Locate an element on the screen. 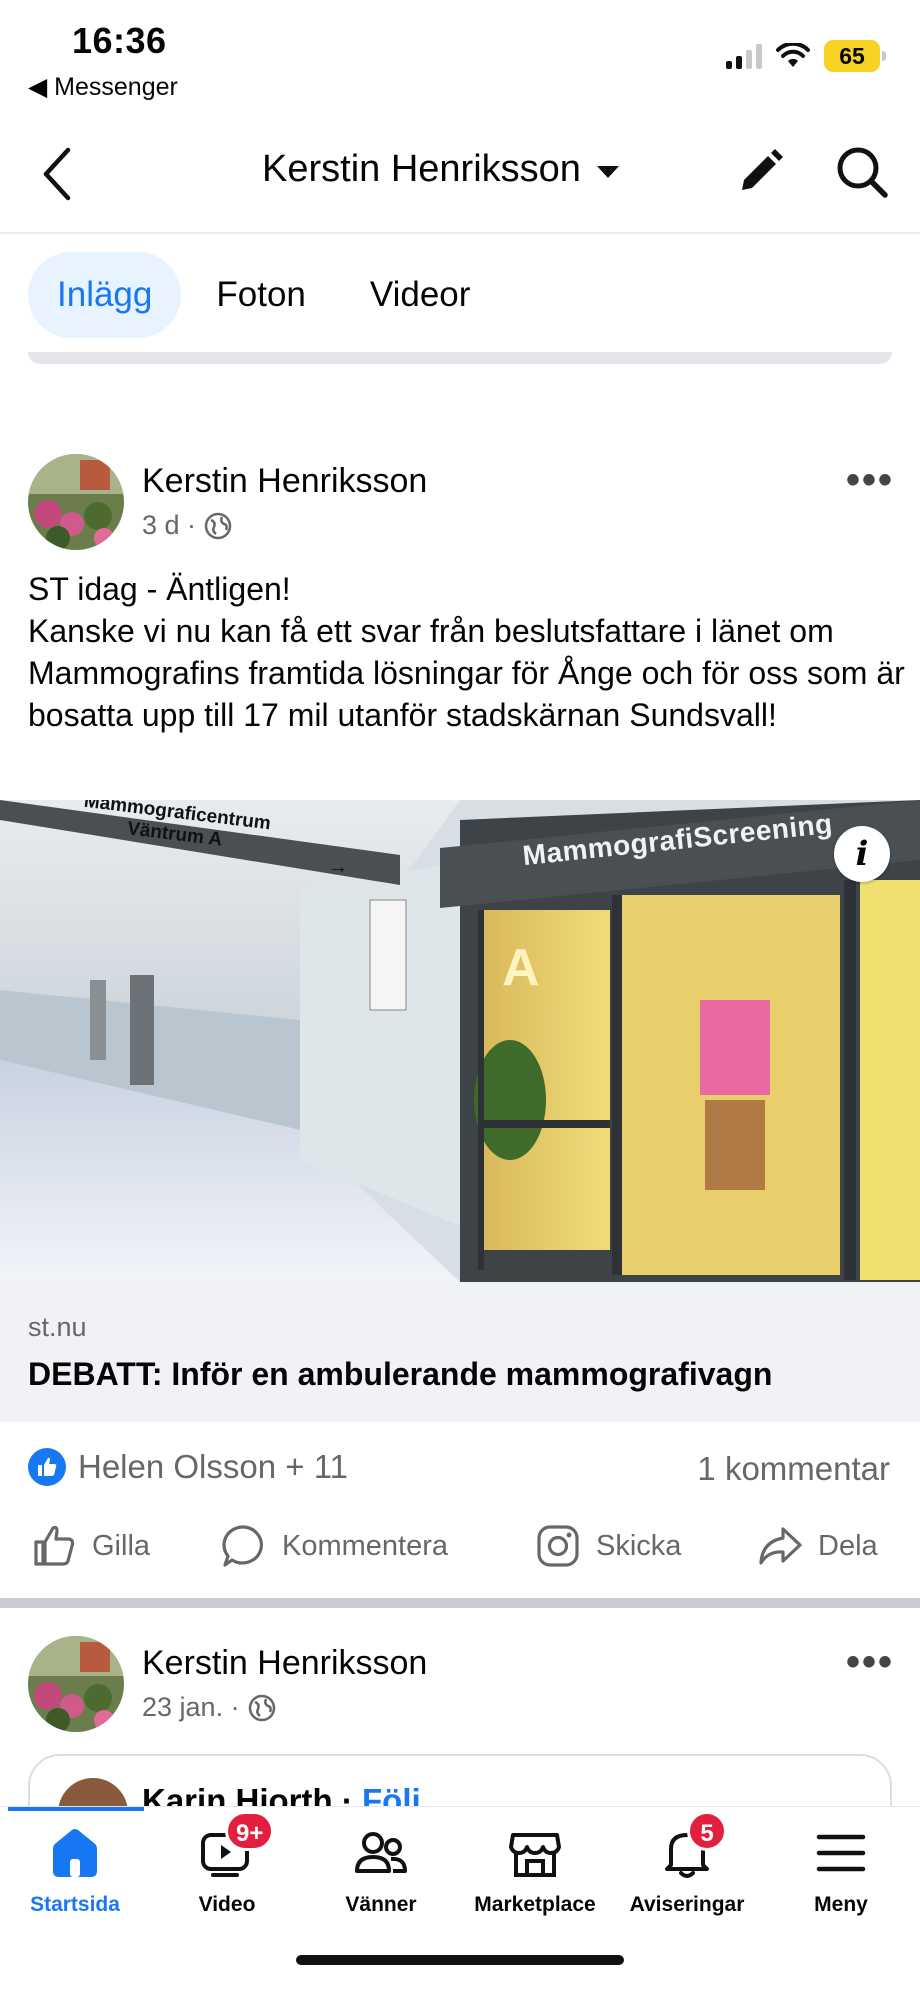  instagram-icon is located at coordinates (558, 1546).